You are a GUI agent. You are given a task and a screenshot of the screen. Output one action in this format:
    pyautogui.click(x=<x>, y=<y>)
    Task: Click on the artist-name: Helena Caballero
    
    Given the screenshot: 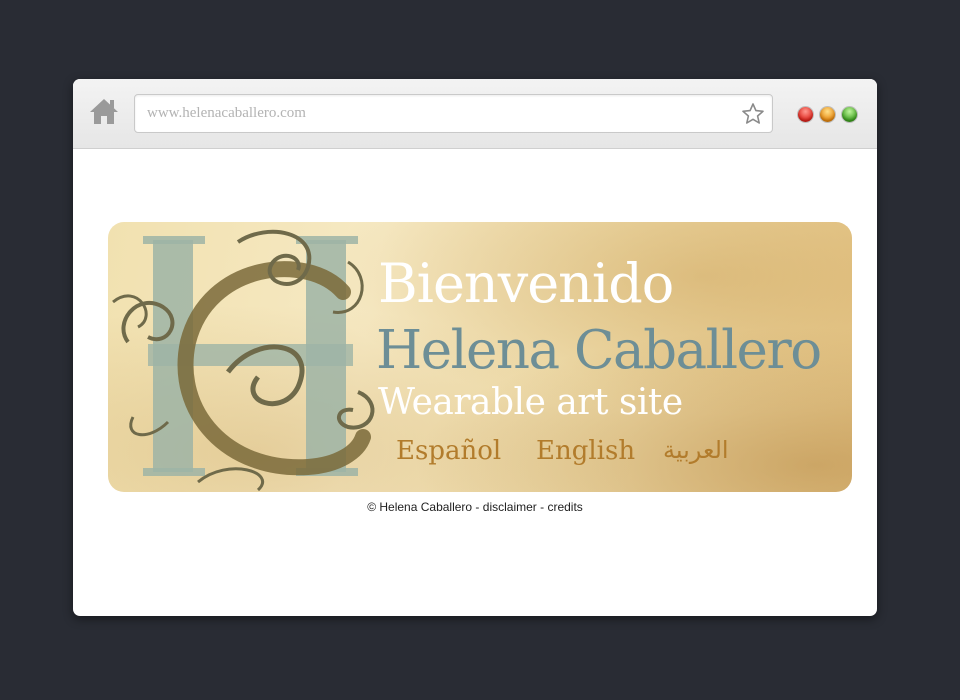 What is the action you would take?
    pyautogui.click(x=599, y=350)
    